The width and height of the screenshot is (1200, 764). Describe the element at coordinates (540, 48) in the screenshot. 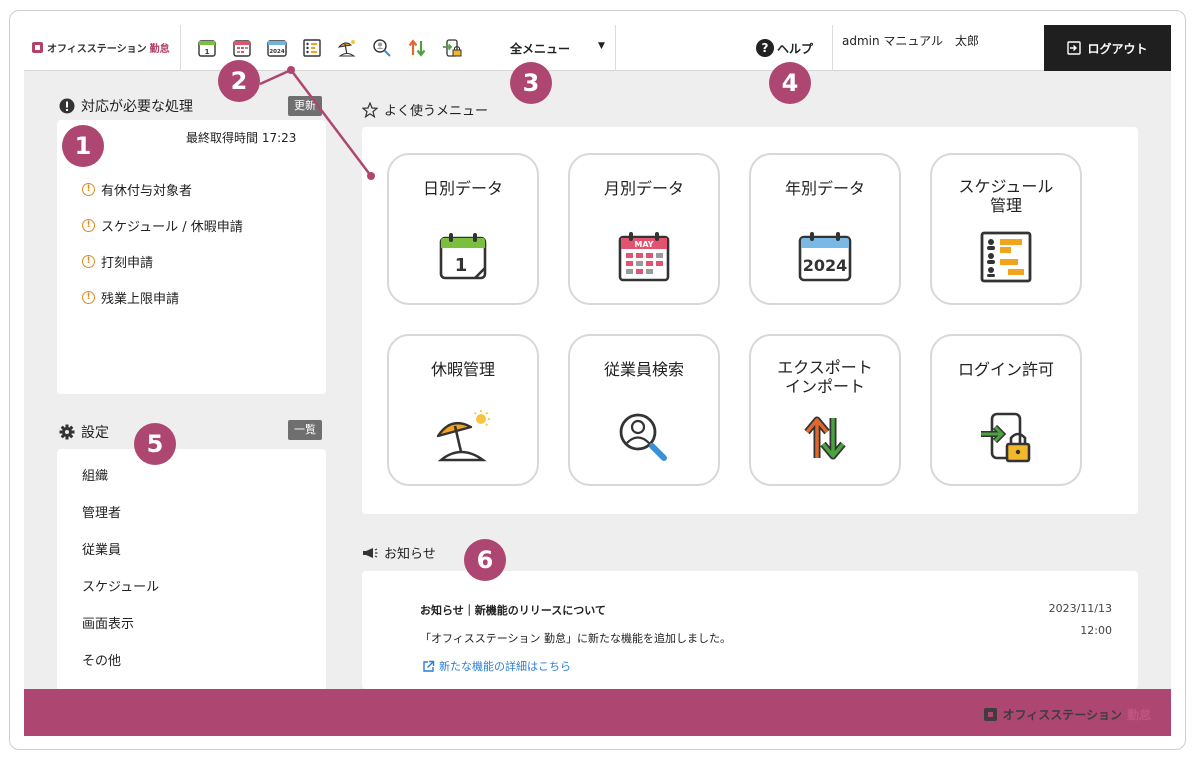

I see `all-menu-dropdown: 全メニュー` at that location.